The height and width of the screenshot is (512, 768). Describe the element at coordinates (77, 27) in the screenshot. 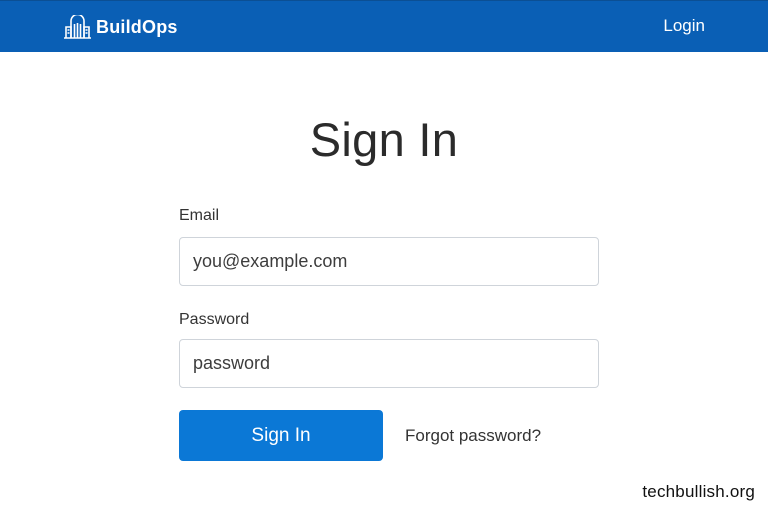

I see `building-icon` at that location.